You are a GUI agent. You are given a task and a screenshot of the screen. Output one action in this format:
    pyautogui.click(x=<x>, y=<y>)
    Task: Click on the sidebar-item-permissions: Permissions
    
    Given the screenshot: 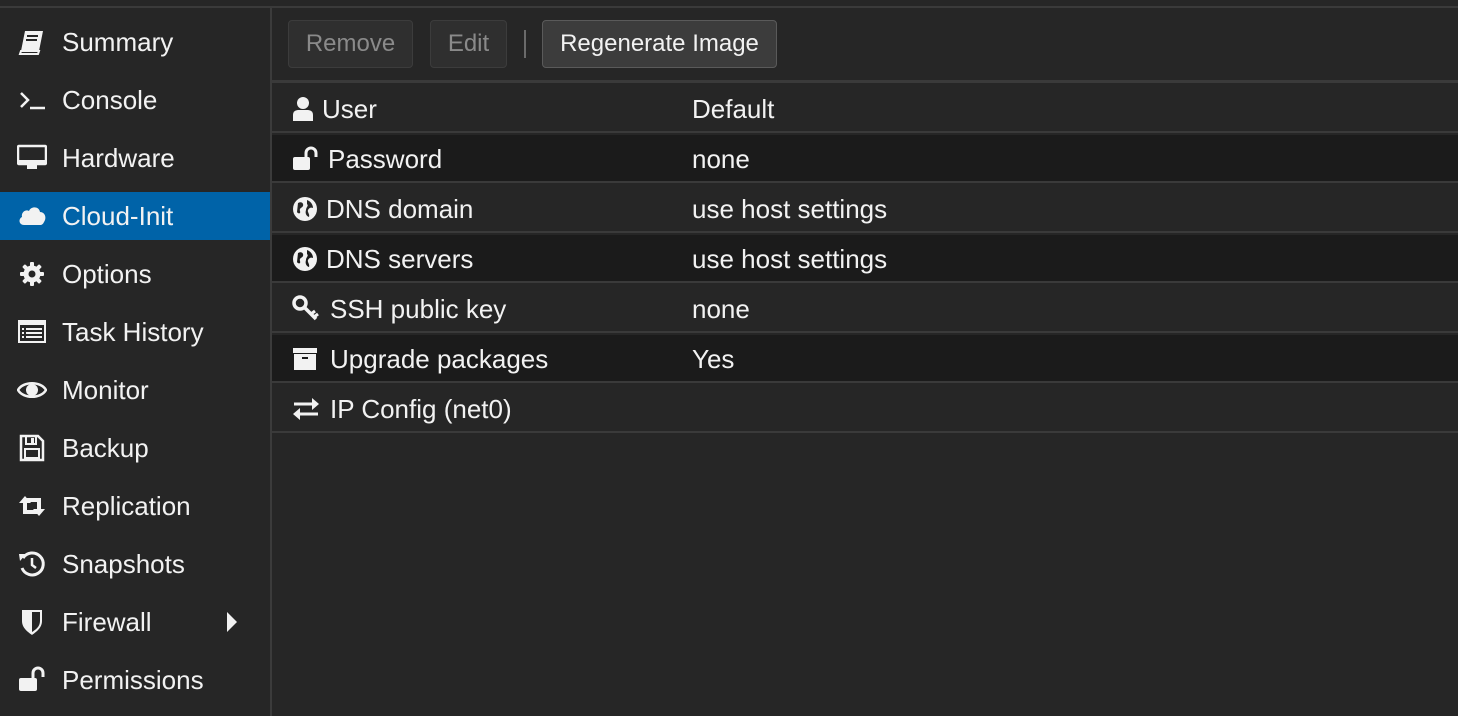 What is the action you would take?
    pyautogui.click(x=135, y=680)
    